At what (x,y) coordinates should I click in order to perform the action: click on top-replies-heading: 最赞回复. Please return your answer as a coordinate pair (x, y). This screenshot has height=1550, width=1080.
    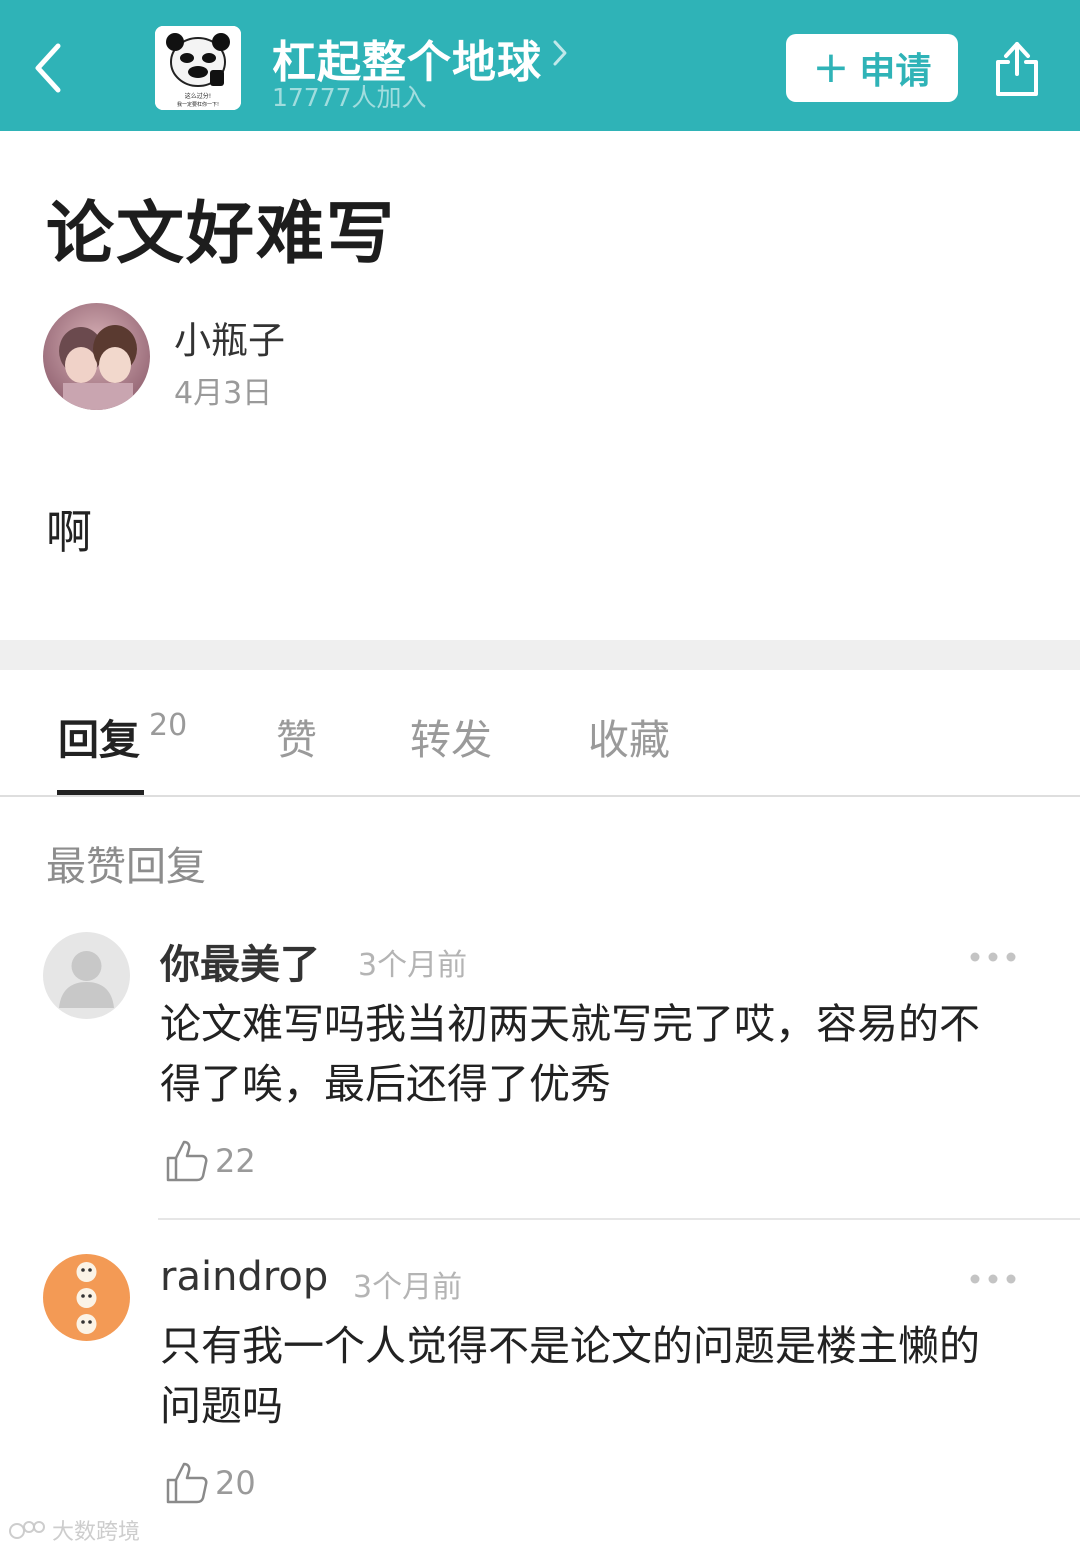
    Looking at the image, I should click on (126, 867).